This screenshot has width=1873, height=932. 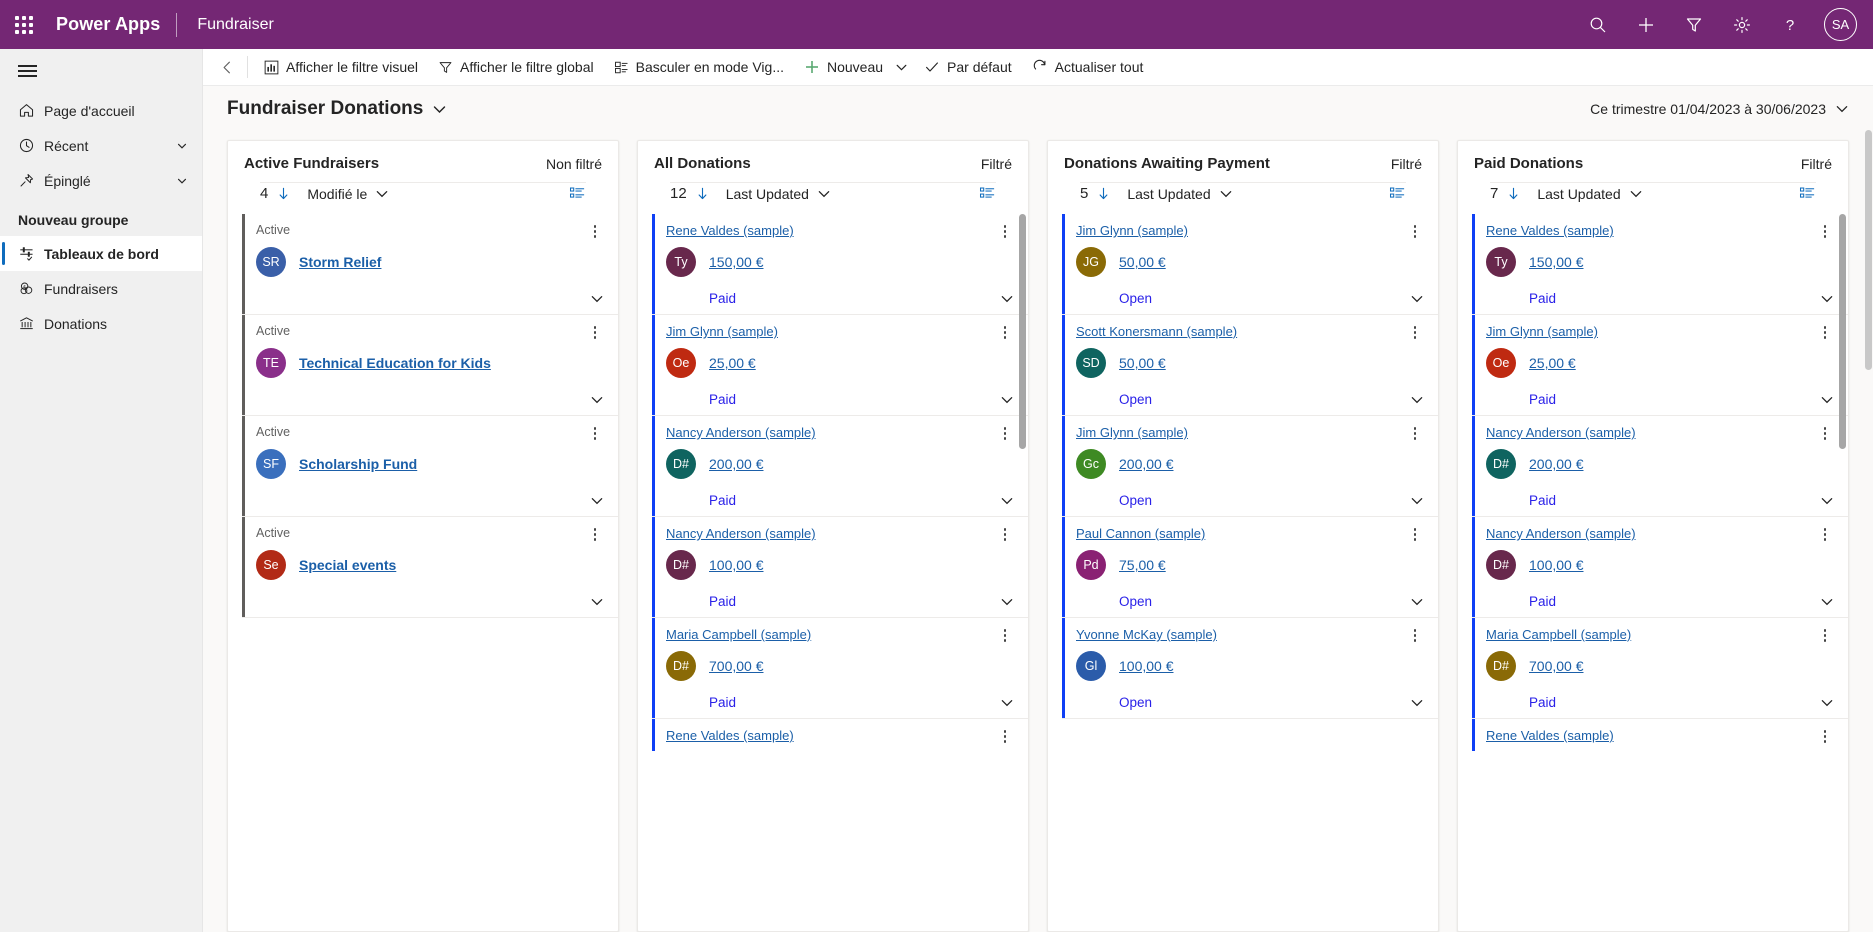 What do you see at coordinates (516, 67) in the screenshot?
I see `show-global-filter-button: Afficher le filtre global` at bounding box center [516, 67].